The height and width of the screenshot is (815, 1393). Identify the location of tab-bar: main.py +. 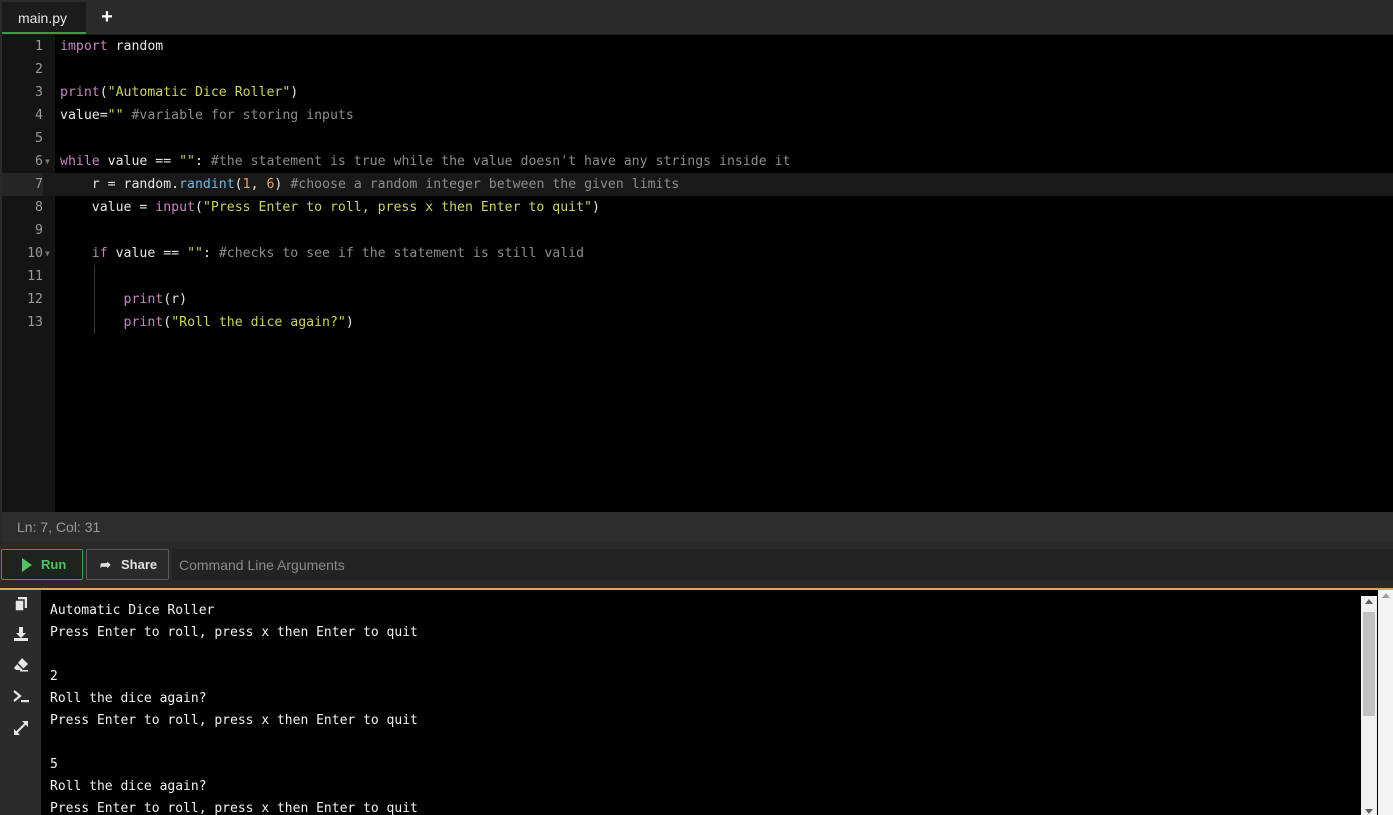
(696, 17).